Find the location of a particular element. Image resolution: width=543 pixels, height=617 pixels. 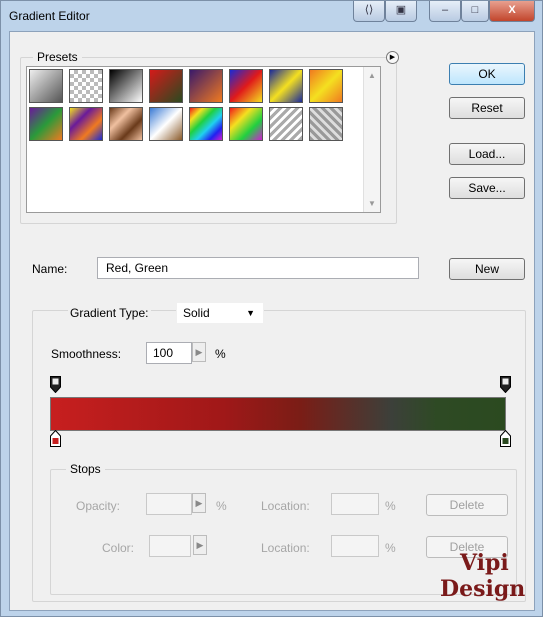

maximize-button: □ is located at coordinates (475, 11).